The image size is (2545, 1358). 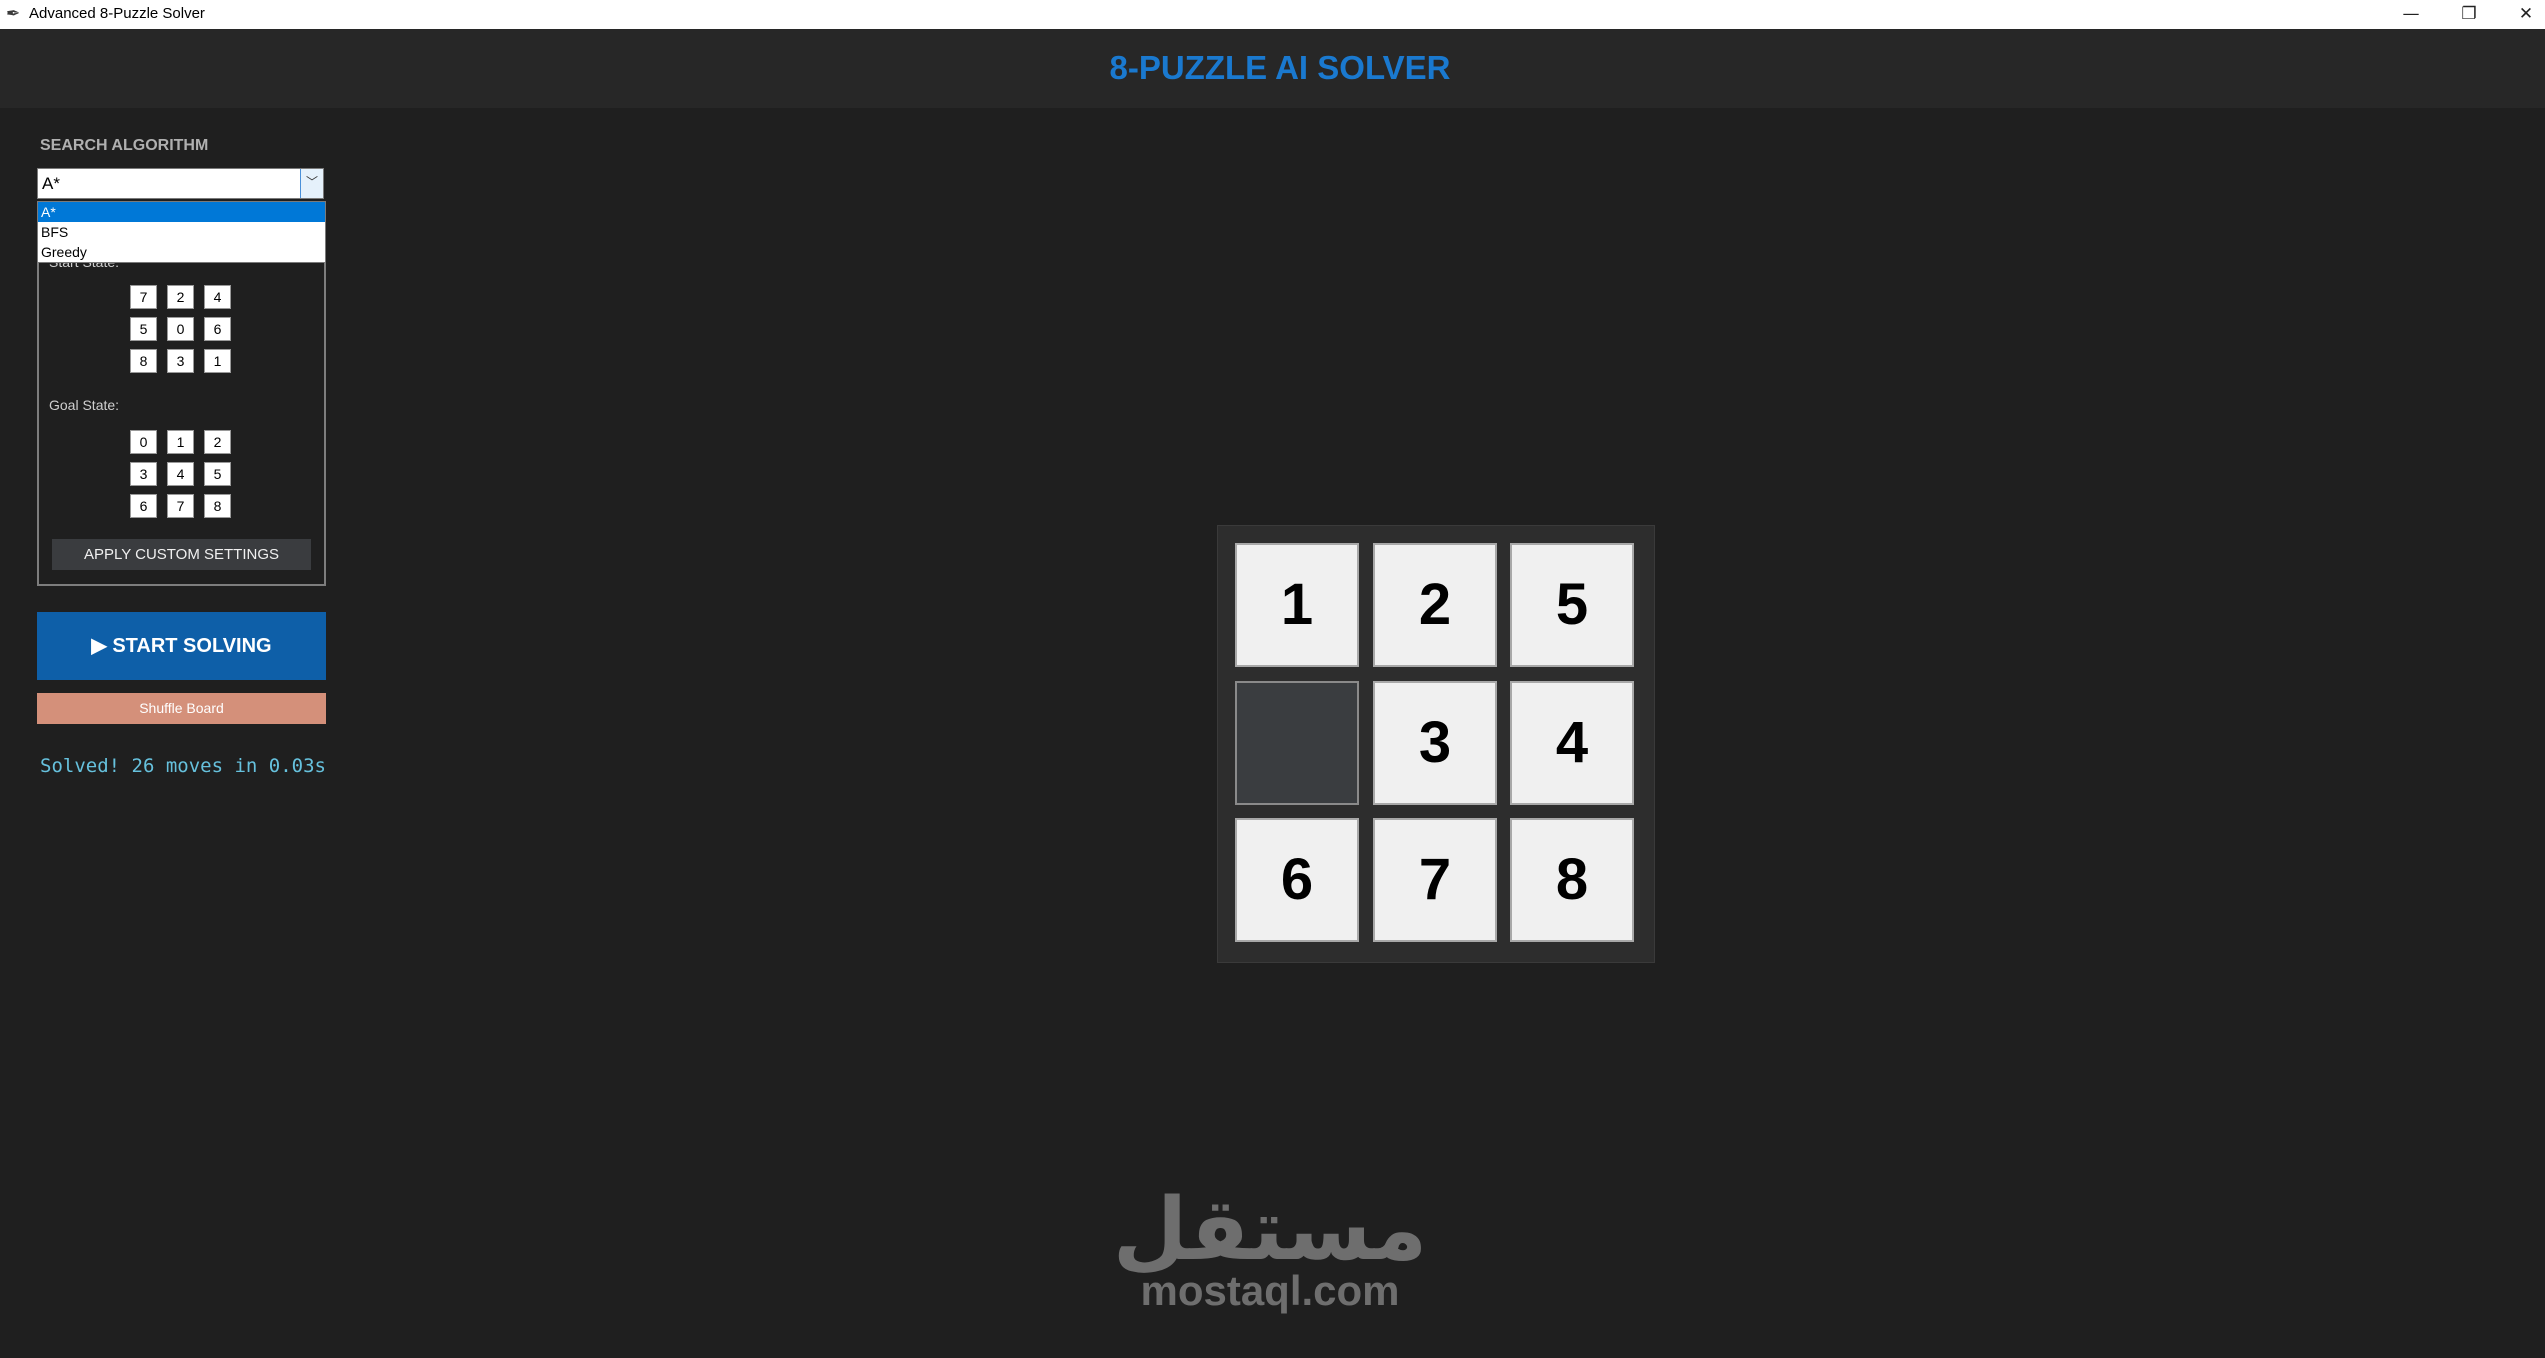 What do you see at coordinates (84, 405) in the screenshot?
I see `goal-state-label: Goal State:` at bounding box center [84, 405].